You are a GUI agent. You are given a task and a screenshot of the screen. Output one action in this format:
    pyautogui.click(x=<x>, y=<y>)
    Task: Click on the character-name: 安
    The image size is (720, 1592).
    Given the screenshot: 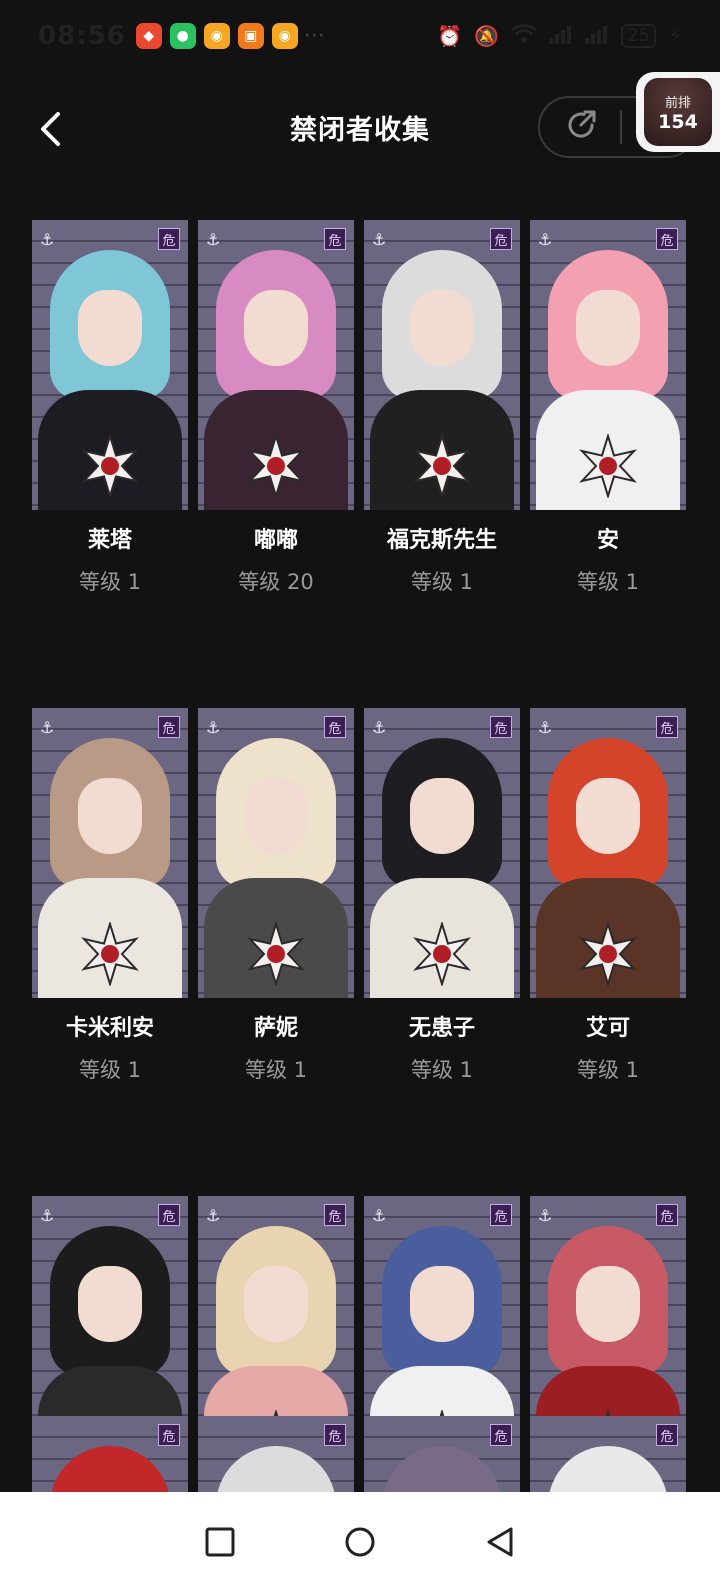 What is the action you would take?
    pyautogui.click(x=607, y=540)
    